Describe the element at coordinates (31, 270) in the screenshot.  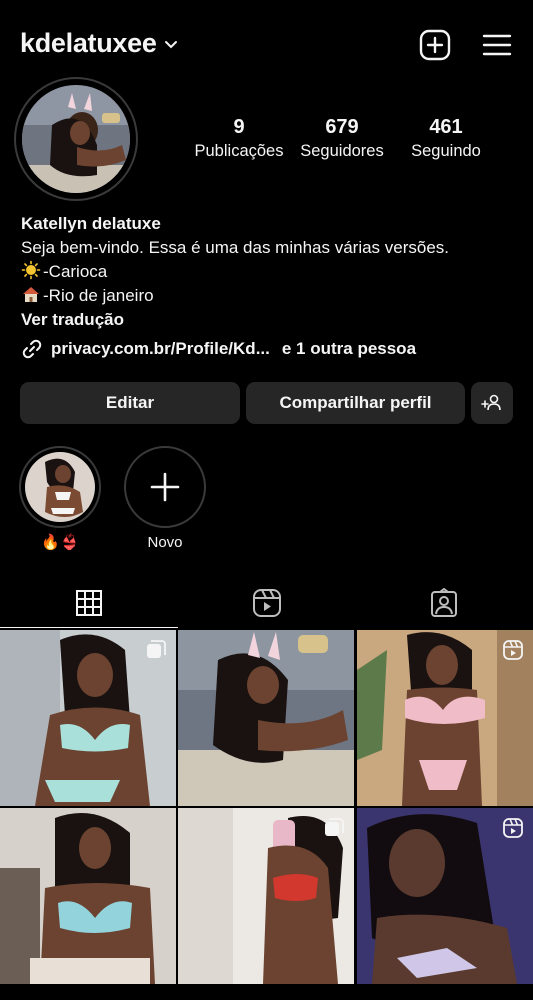
I see `sun-emoji-icon` at that location.